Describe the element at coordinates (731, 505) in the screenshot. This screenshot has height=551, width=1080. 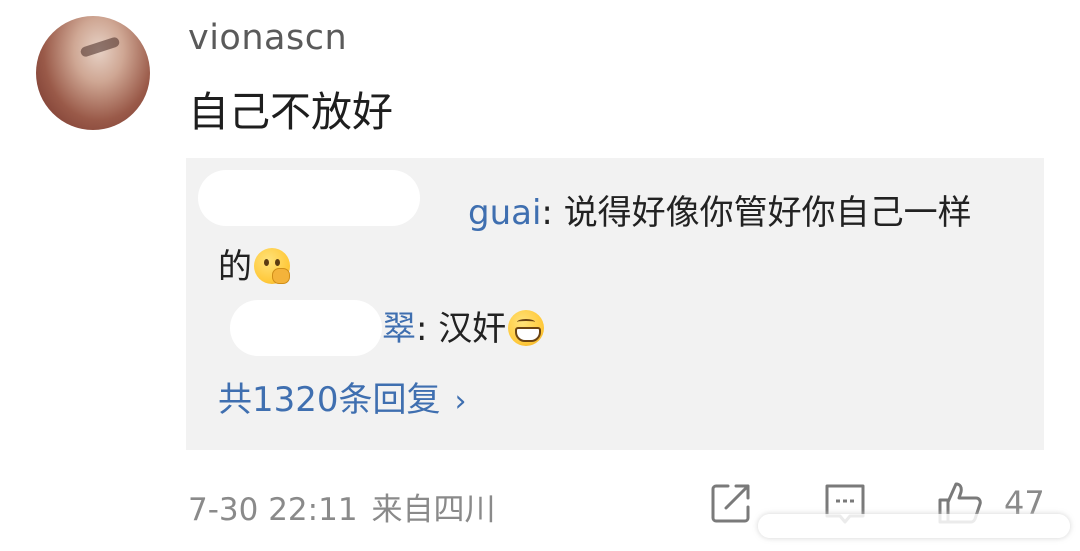
I see `share-icon` at that location.